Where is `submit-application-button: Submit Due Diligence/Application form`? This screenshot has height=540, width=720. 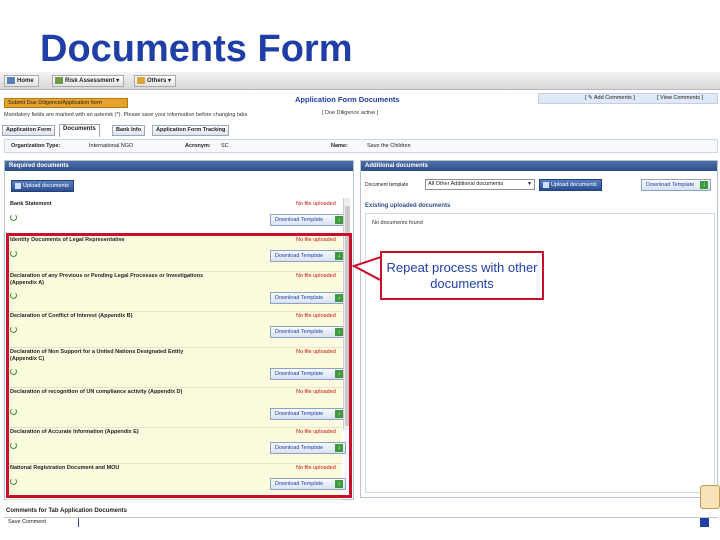
submit-application-button: Submit Due Diligence/Application form is located at coordinates (66, 103).